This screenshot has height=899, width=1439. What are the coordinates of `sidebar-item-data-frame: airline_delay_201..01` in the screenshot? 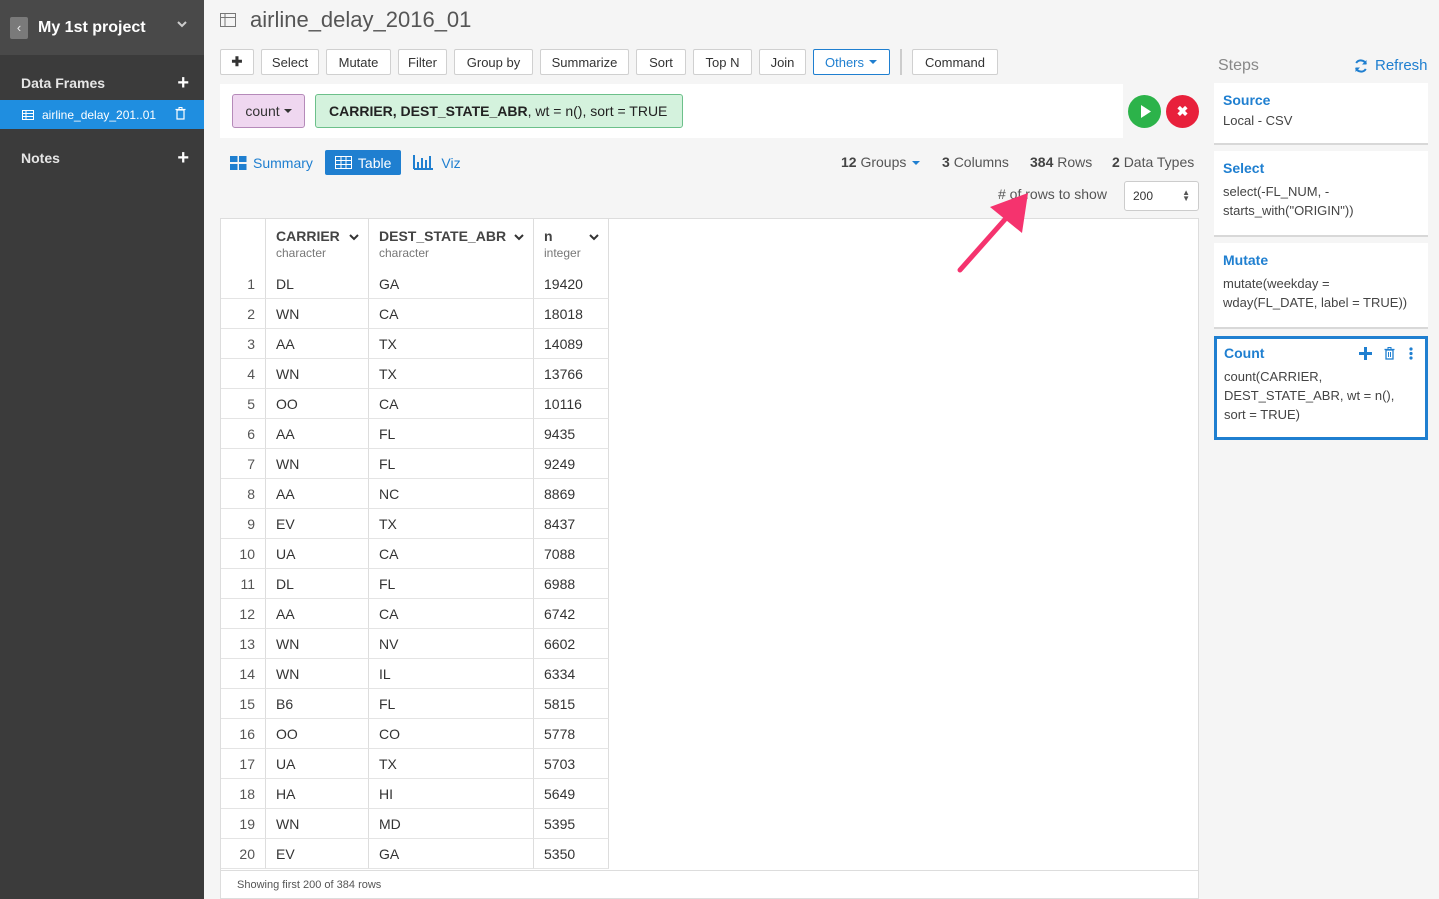 It's located at (102, 114).